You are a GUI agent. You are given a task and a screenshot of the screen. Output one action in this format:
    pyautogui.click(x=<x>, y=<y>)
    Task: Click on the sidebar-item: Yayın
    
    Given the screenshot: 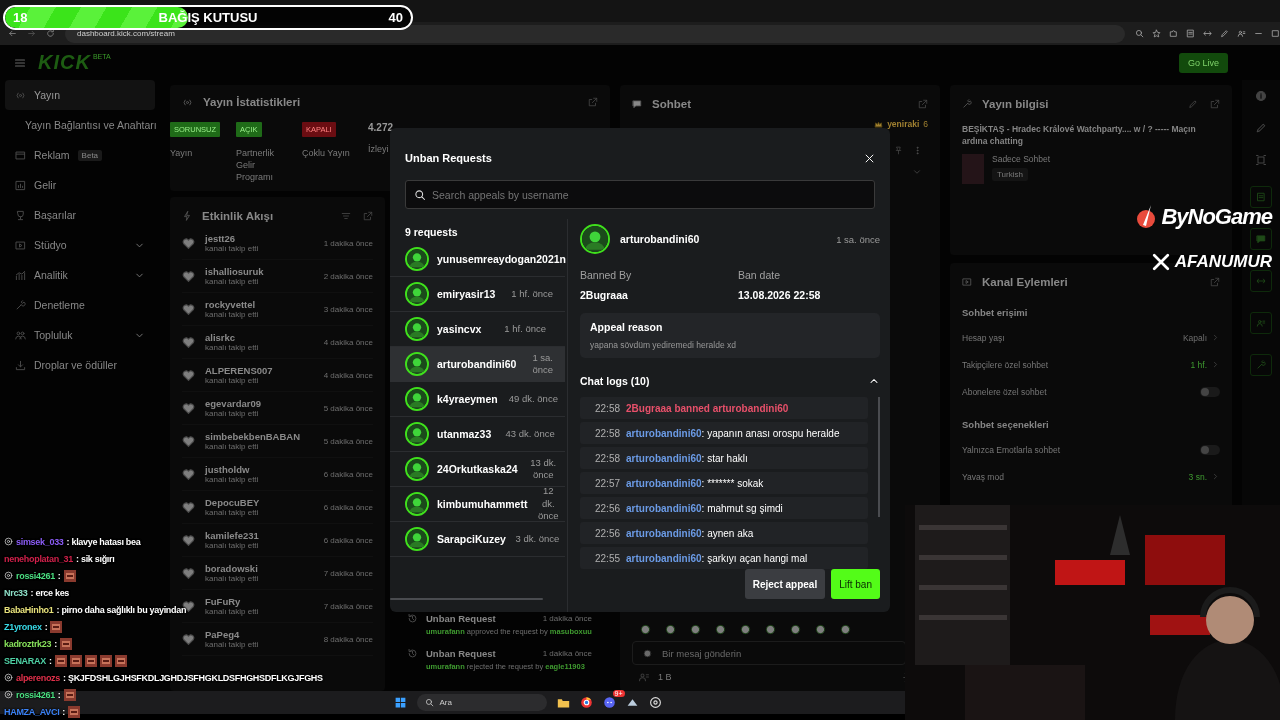 What is the action you would take?
    pyautogui.click(x=80, y=95)
    